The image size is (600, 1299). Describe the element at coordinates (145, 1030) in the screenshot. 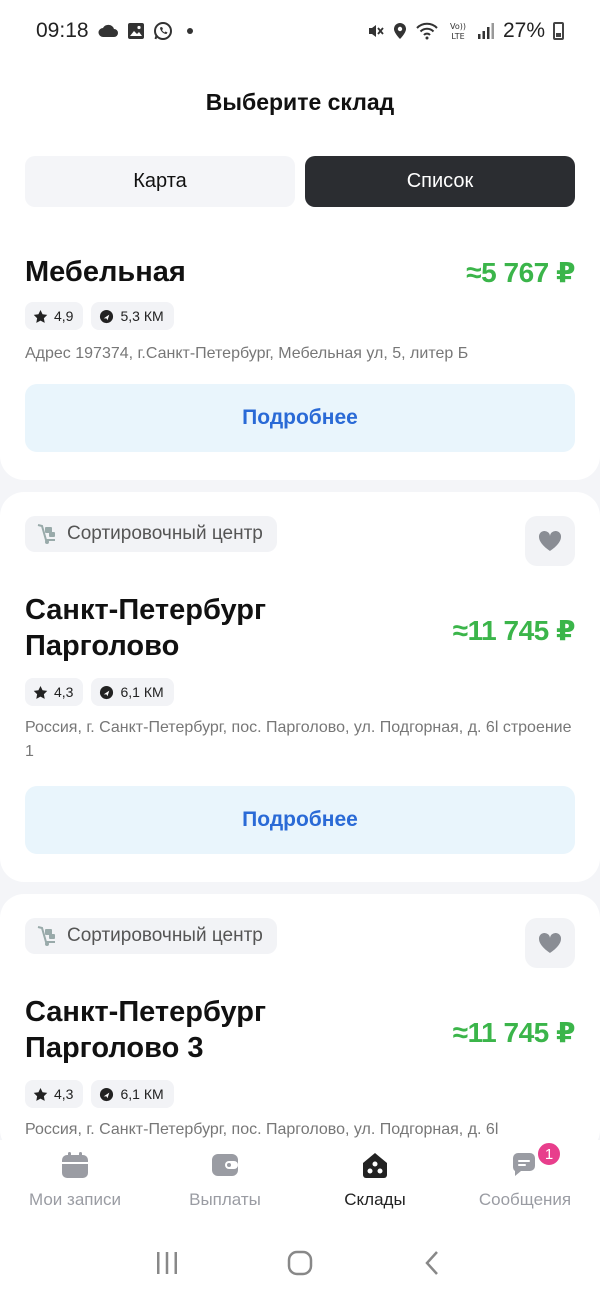

I see `warehouse-name: Санкт-Петербург Парголово 3` at that location.